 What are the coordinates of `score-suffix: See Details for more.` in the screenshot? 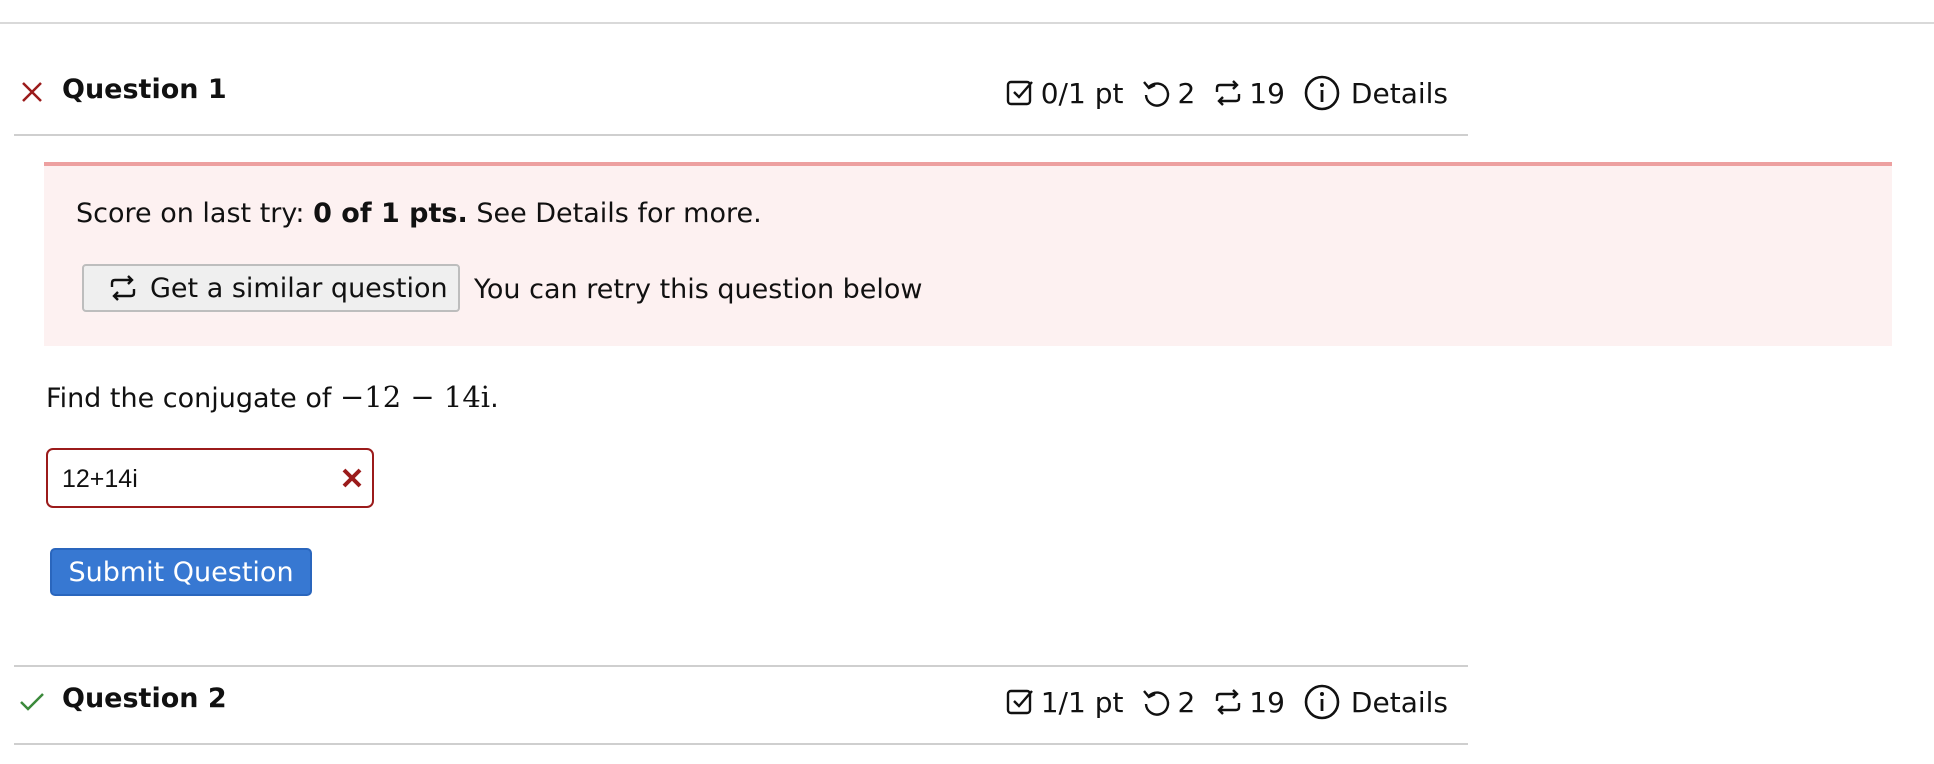 It's located at (614, 213).